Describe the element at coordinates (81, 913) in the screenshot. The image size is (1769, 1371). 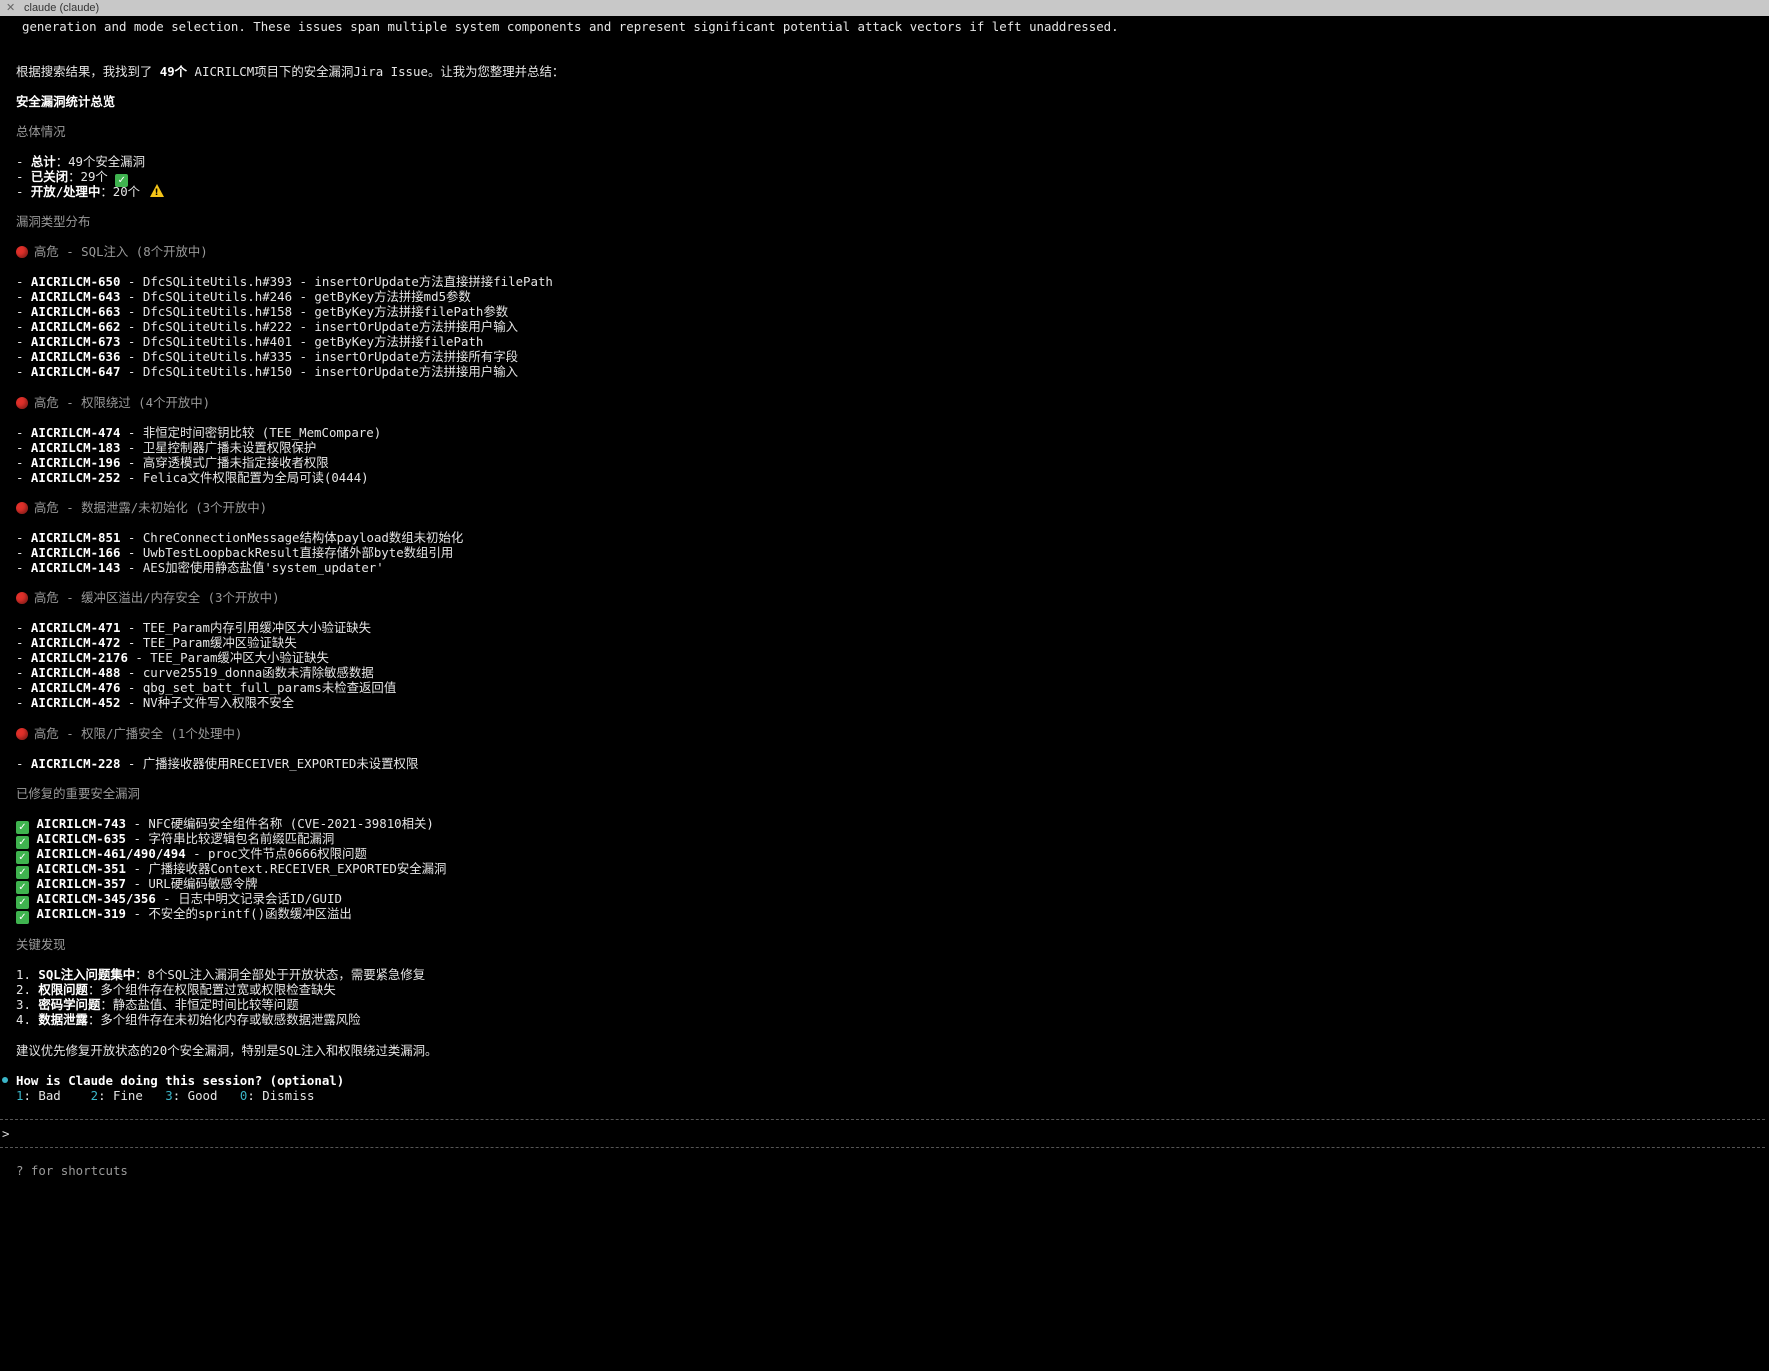
I see `issue-id: AICRILCM-319` at that location.